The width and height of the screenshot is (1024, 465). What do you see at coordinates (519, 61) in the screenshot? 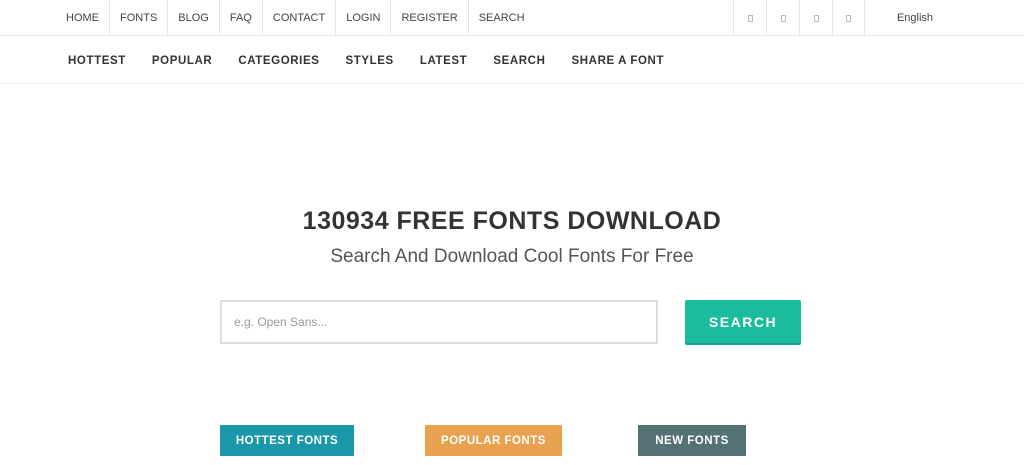
I see `main-nav-search: SEARCH` at bounding box center [519, 61].